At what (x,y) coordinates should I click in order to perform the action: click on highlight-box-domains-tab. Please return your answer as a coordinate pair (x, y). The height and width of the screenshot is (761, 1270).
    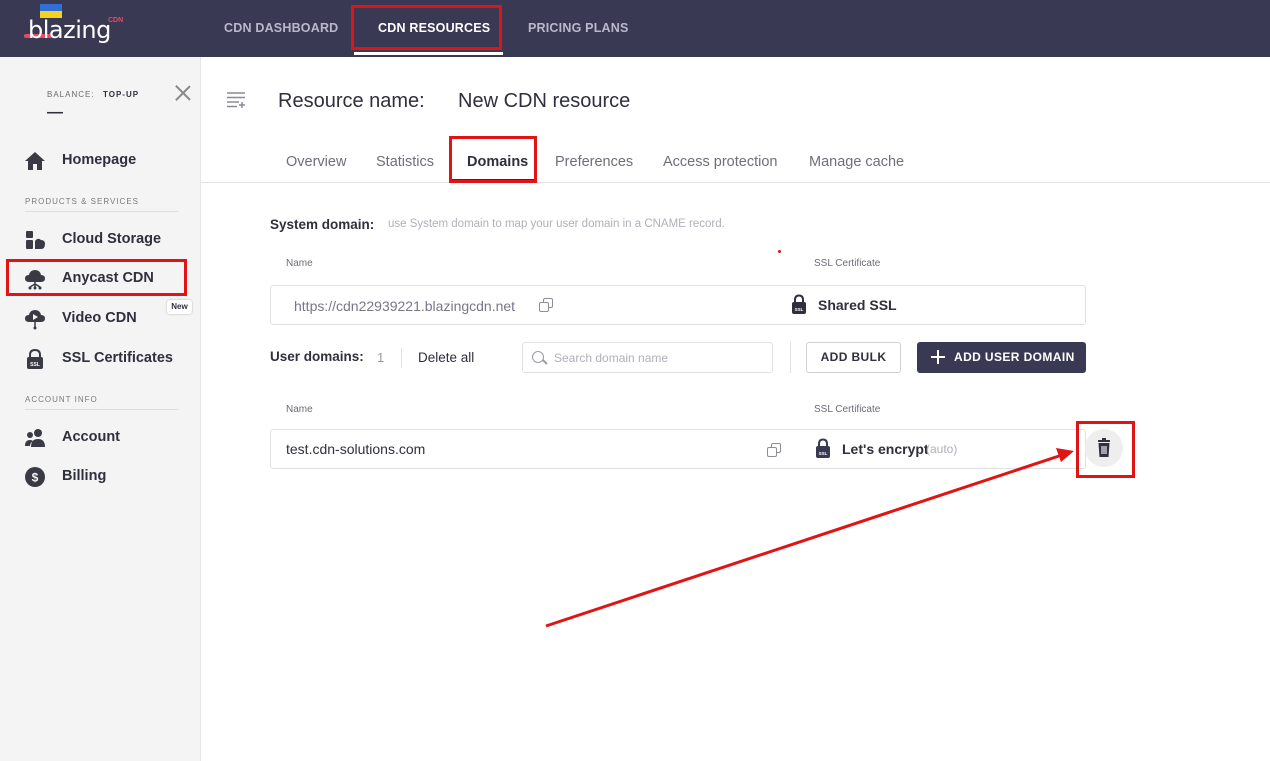
    Looking at the image, I should click on (493, 159).